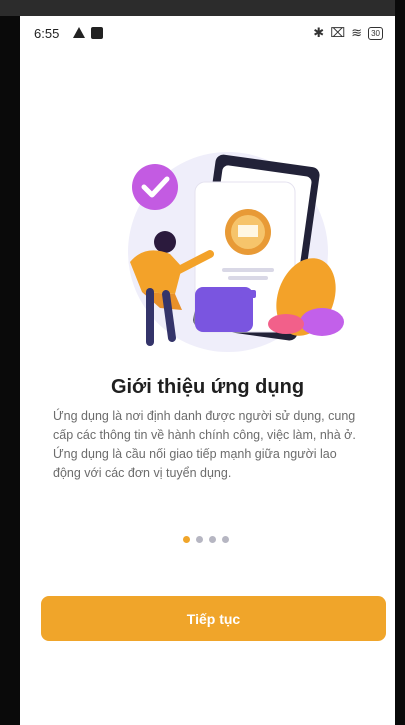  What do you see at coordinates (10, 362) in the screenshot?
I see `left-edge` at bounding box center [10, 362].